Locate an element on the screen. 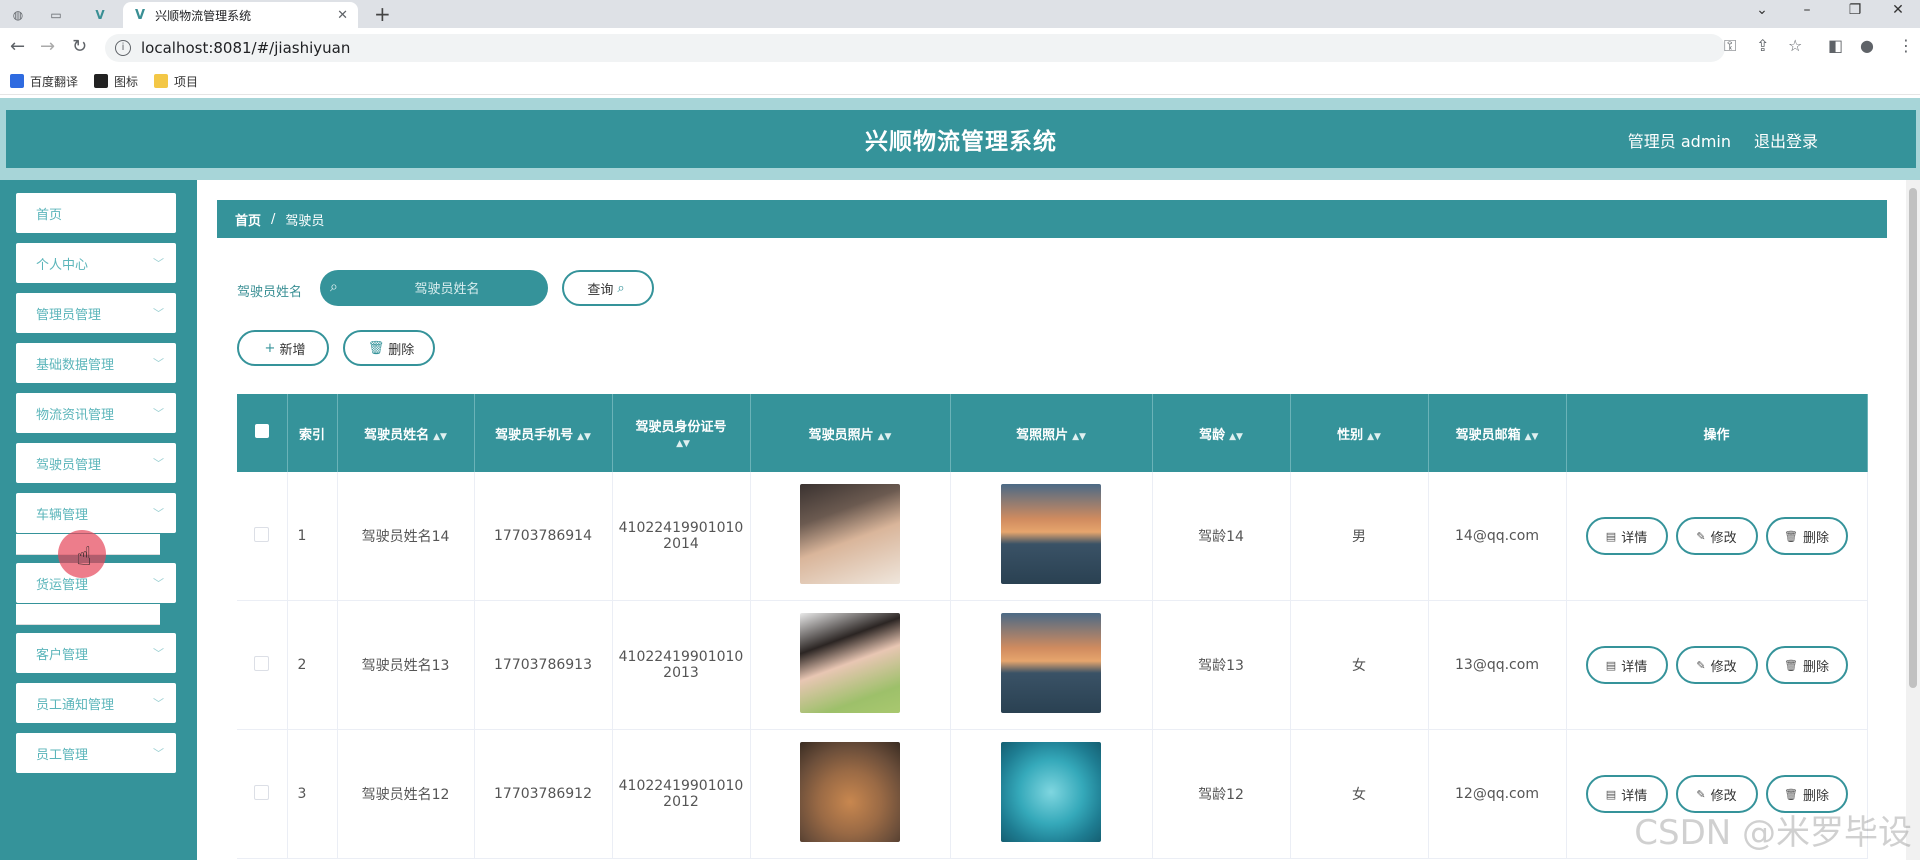 Image resolution: width=1920 pixels, height=860 pixels. blank-tab-icon: ▭ is located at coordinates (56, 15).